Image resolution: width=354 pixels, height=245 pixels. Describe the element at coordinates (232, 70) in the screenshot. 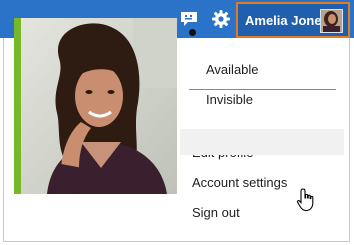

I see `status-available: Available` at that location.